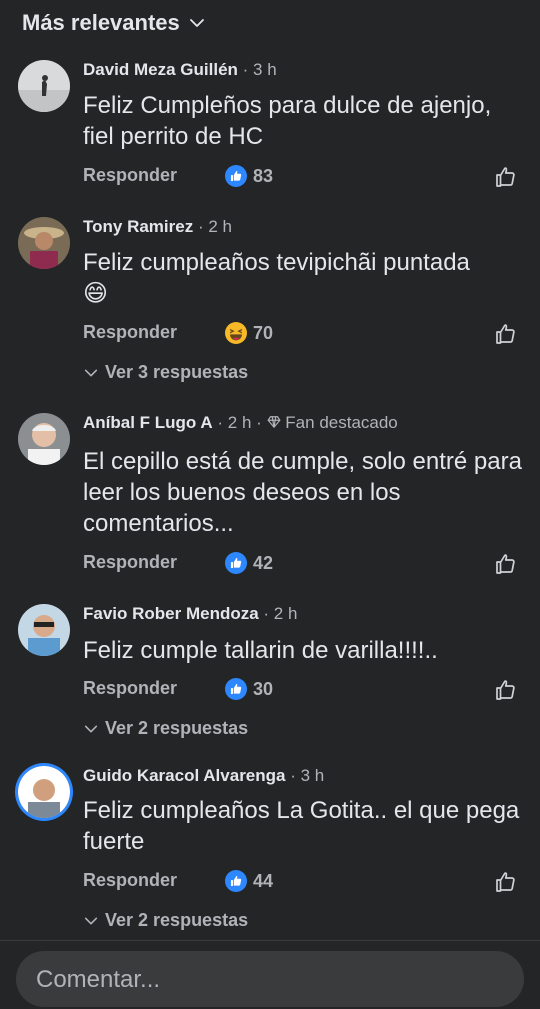 The height and width of the screenshot is (1009, 540). What do you see at coordinates (263, 332) in the screenshot?
I see `reaction-count: 70` at bounding box center [263, 332].